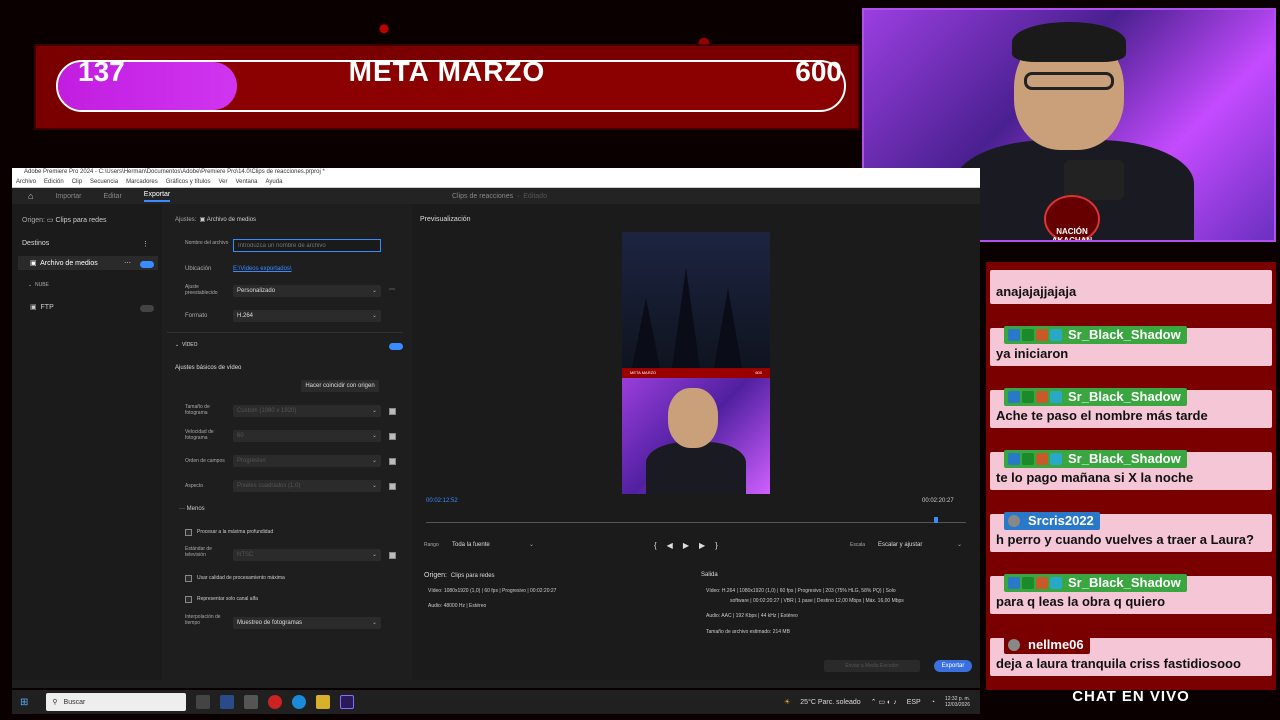  I want to click on menu-clip: Clip, so click(77, 182).